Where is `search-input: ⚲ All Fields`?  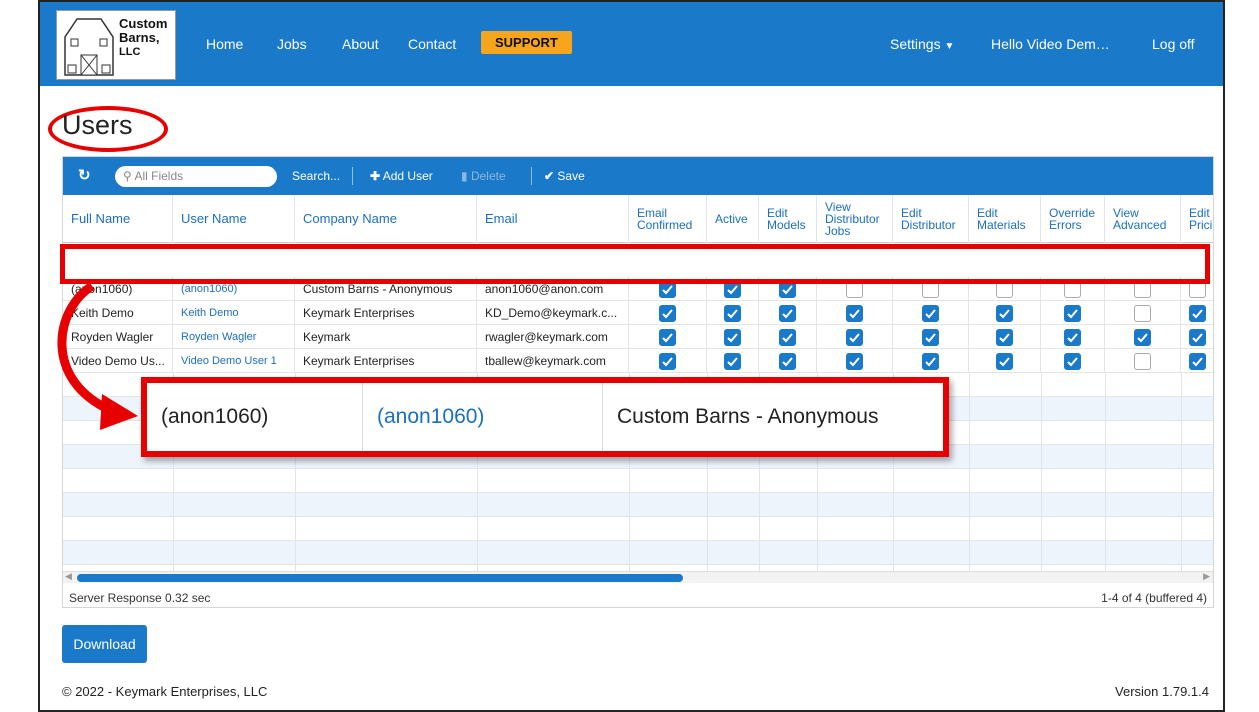
search-input: ⚲ All Fields is located at coordinates (196, 176).